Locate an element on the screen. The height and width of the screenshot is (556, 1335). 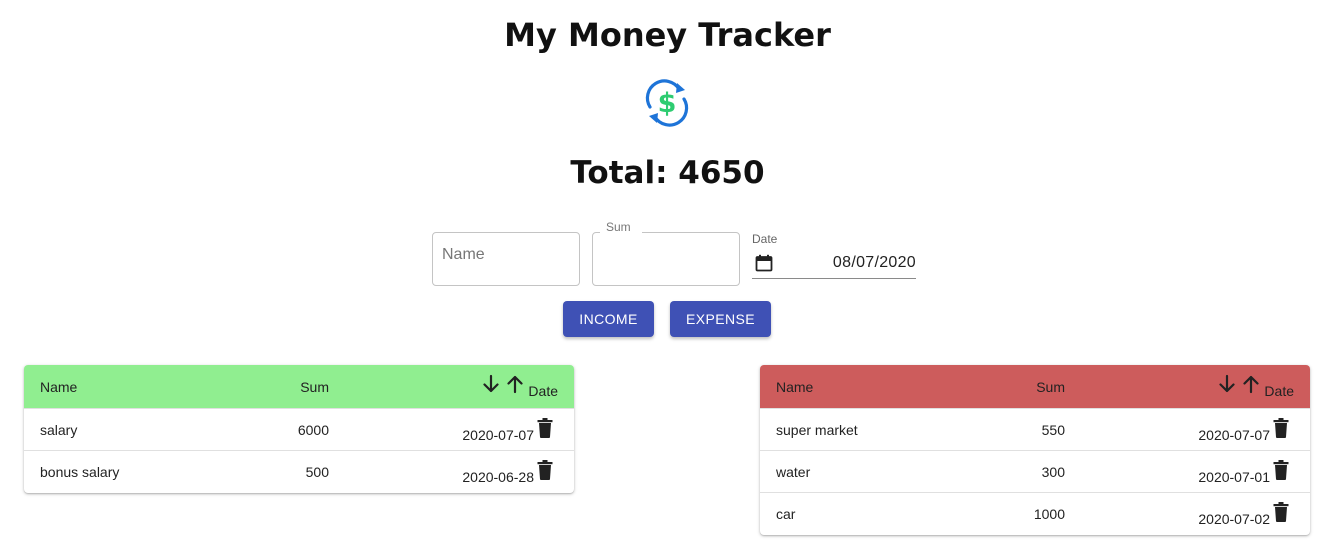
row-name: water is located at coordinates (793, 472).